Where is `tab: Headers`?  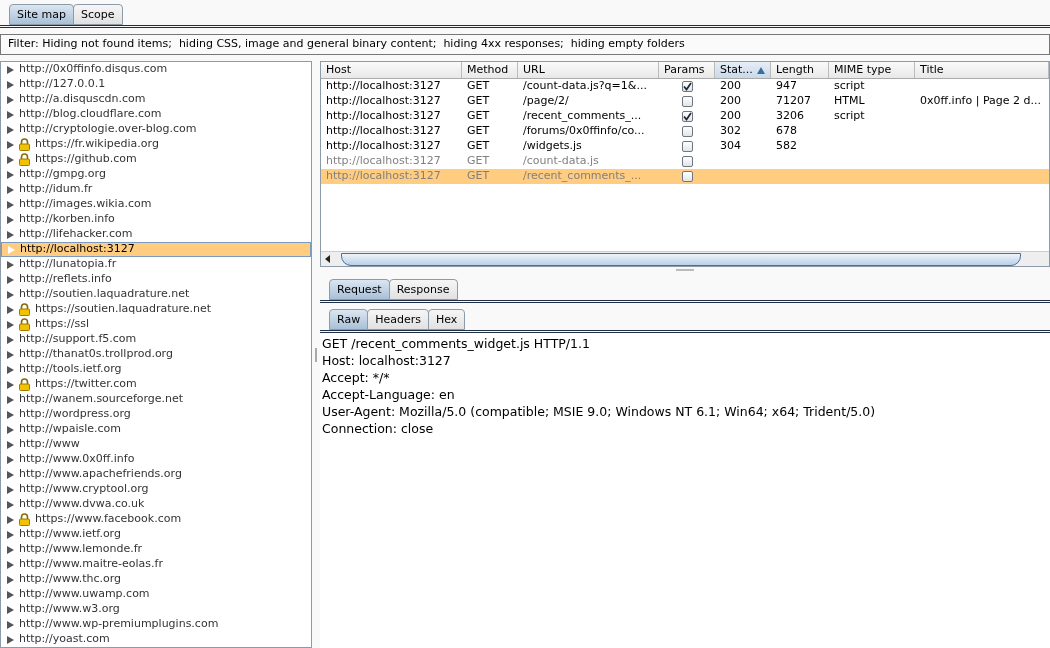
tab: Headers is located at coordinates (398, 319).